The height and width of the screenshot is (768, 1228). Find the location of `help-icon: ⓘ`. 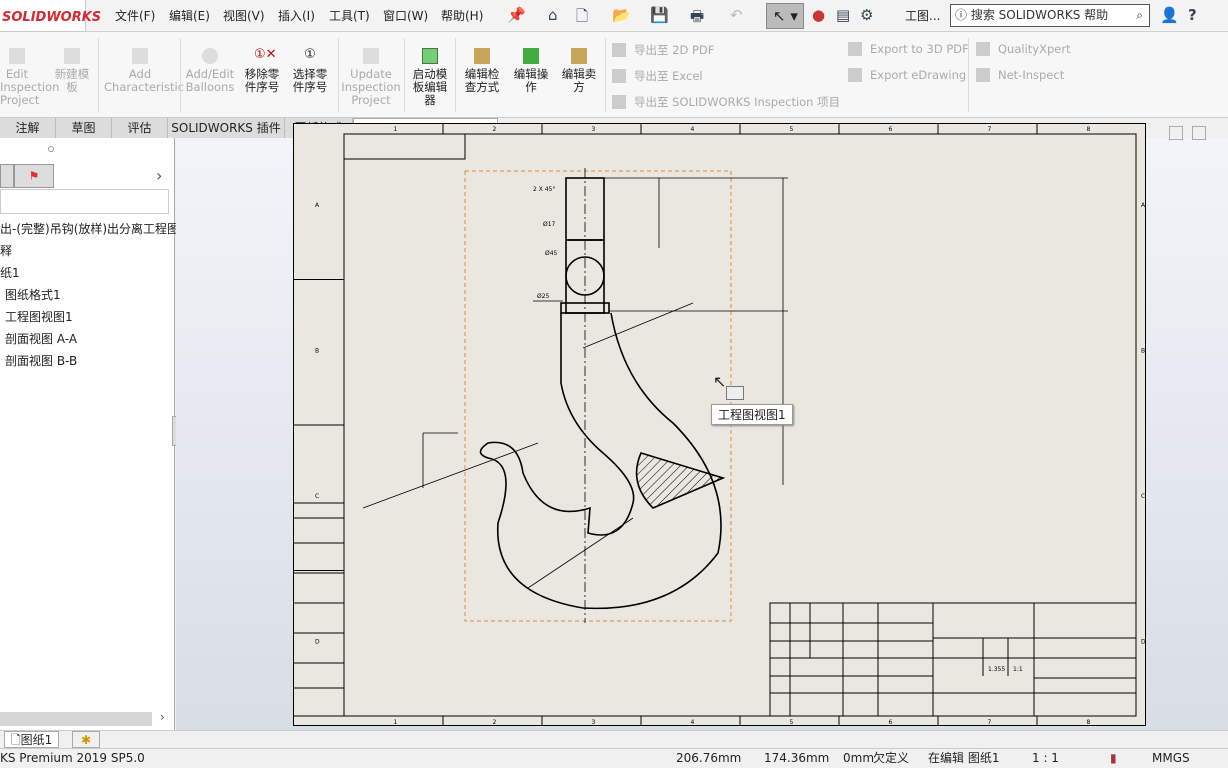

help-icon: ⓘ is located at coordinates (963, 15).